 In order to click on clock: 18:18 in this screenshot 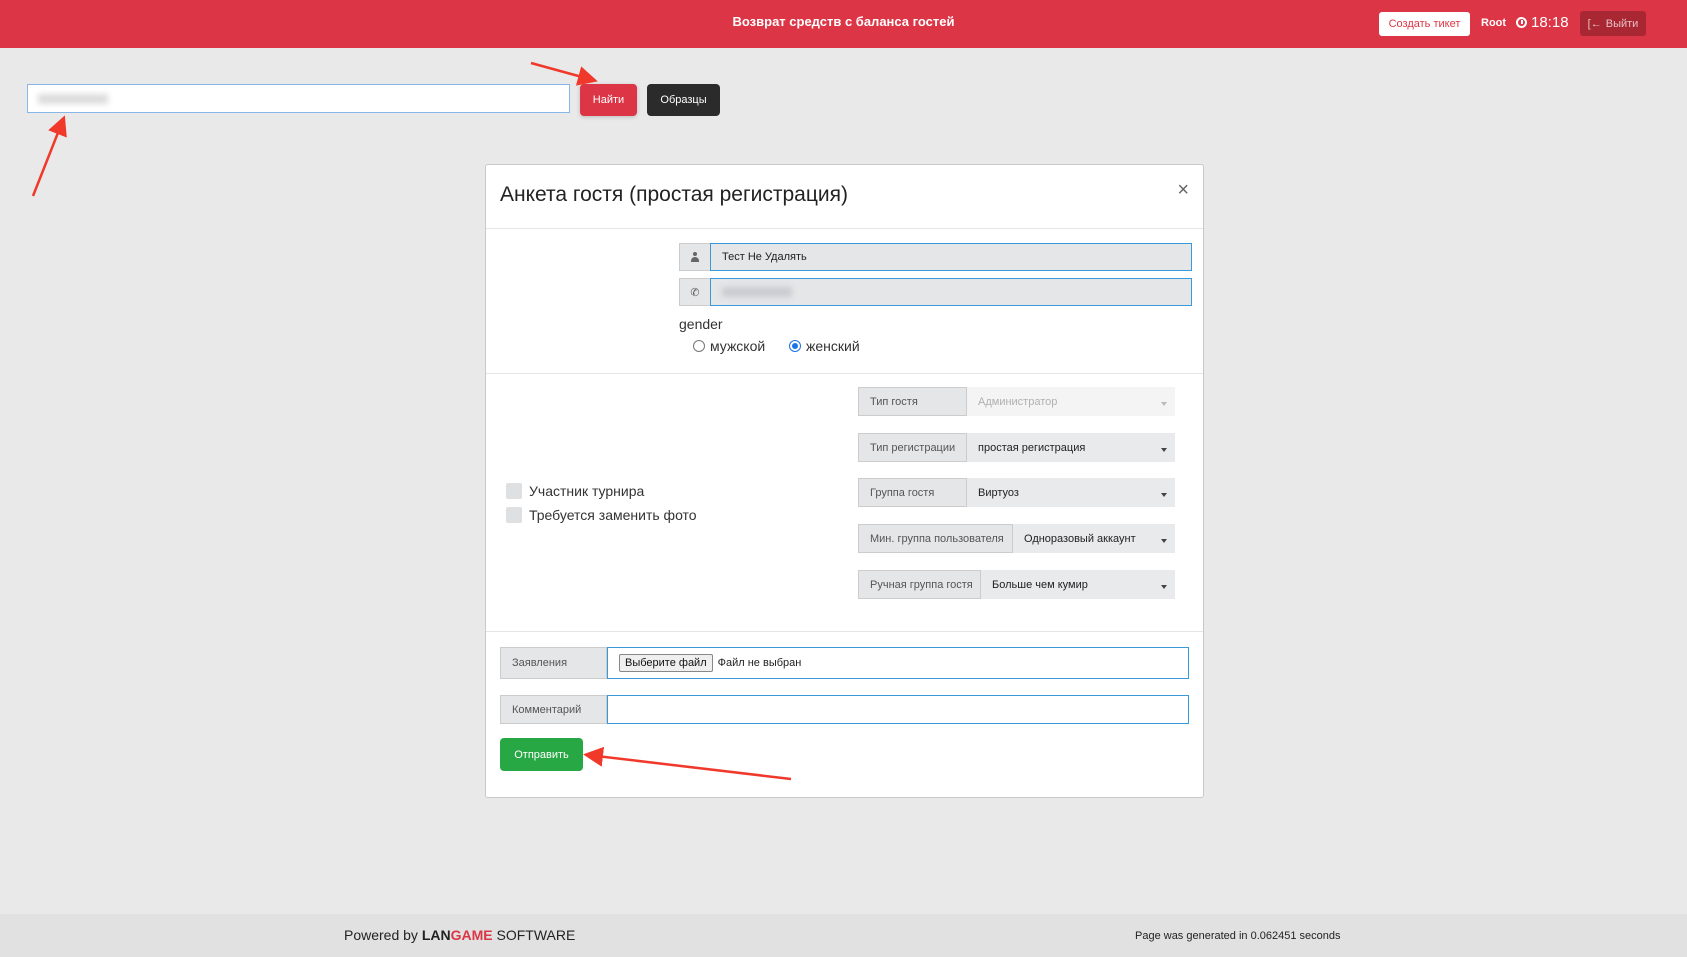, I will do `click(1542, 22)`.